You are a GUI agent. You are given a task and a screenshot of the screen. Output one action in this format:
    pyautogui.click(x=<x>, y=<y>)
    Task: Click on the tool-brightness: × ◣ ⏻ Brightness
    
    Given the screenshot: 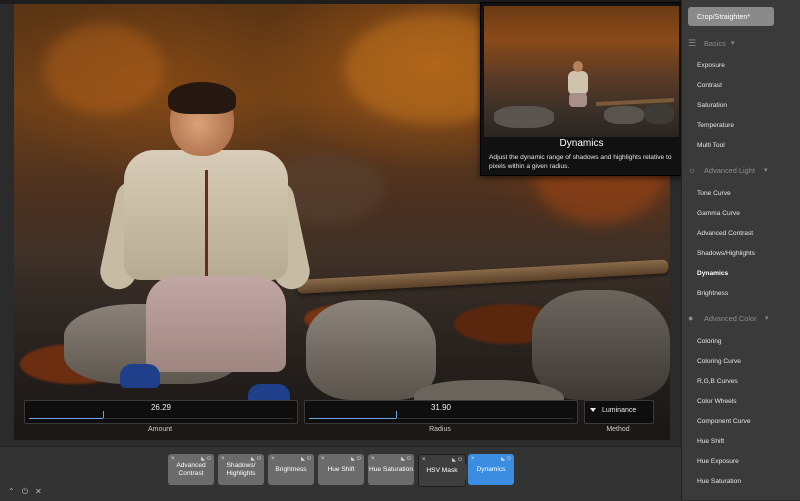 What is the action you would take?
    pyautogui.click(x=291, y=469)
    